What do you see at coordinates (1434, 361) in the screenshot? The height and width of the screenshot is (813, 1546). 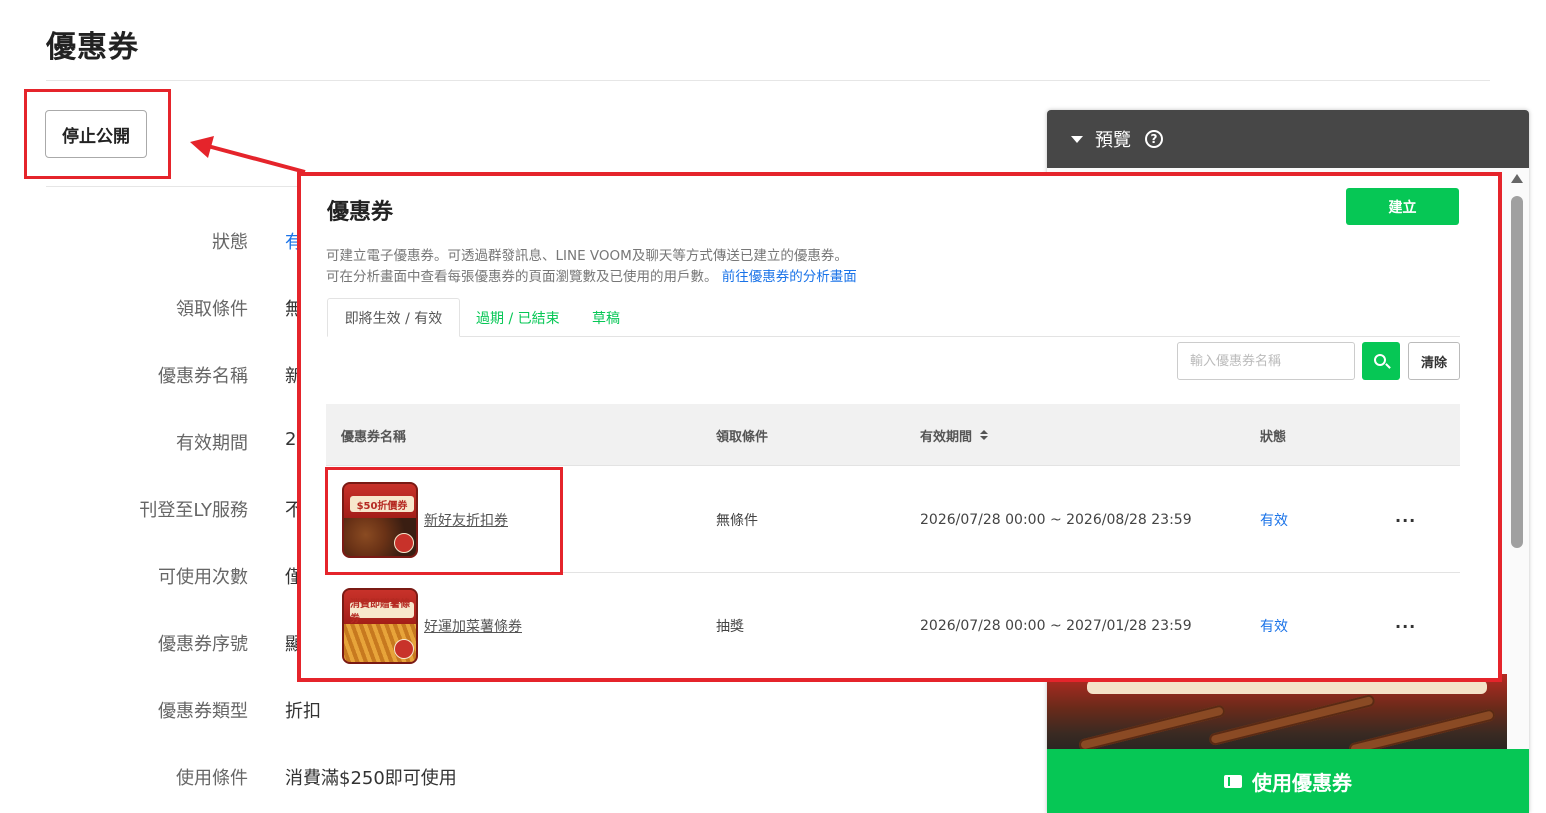 I see `clear-button: 清除` at bounding box center [1434, 361].